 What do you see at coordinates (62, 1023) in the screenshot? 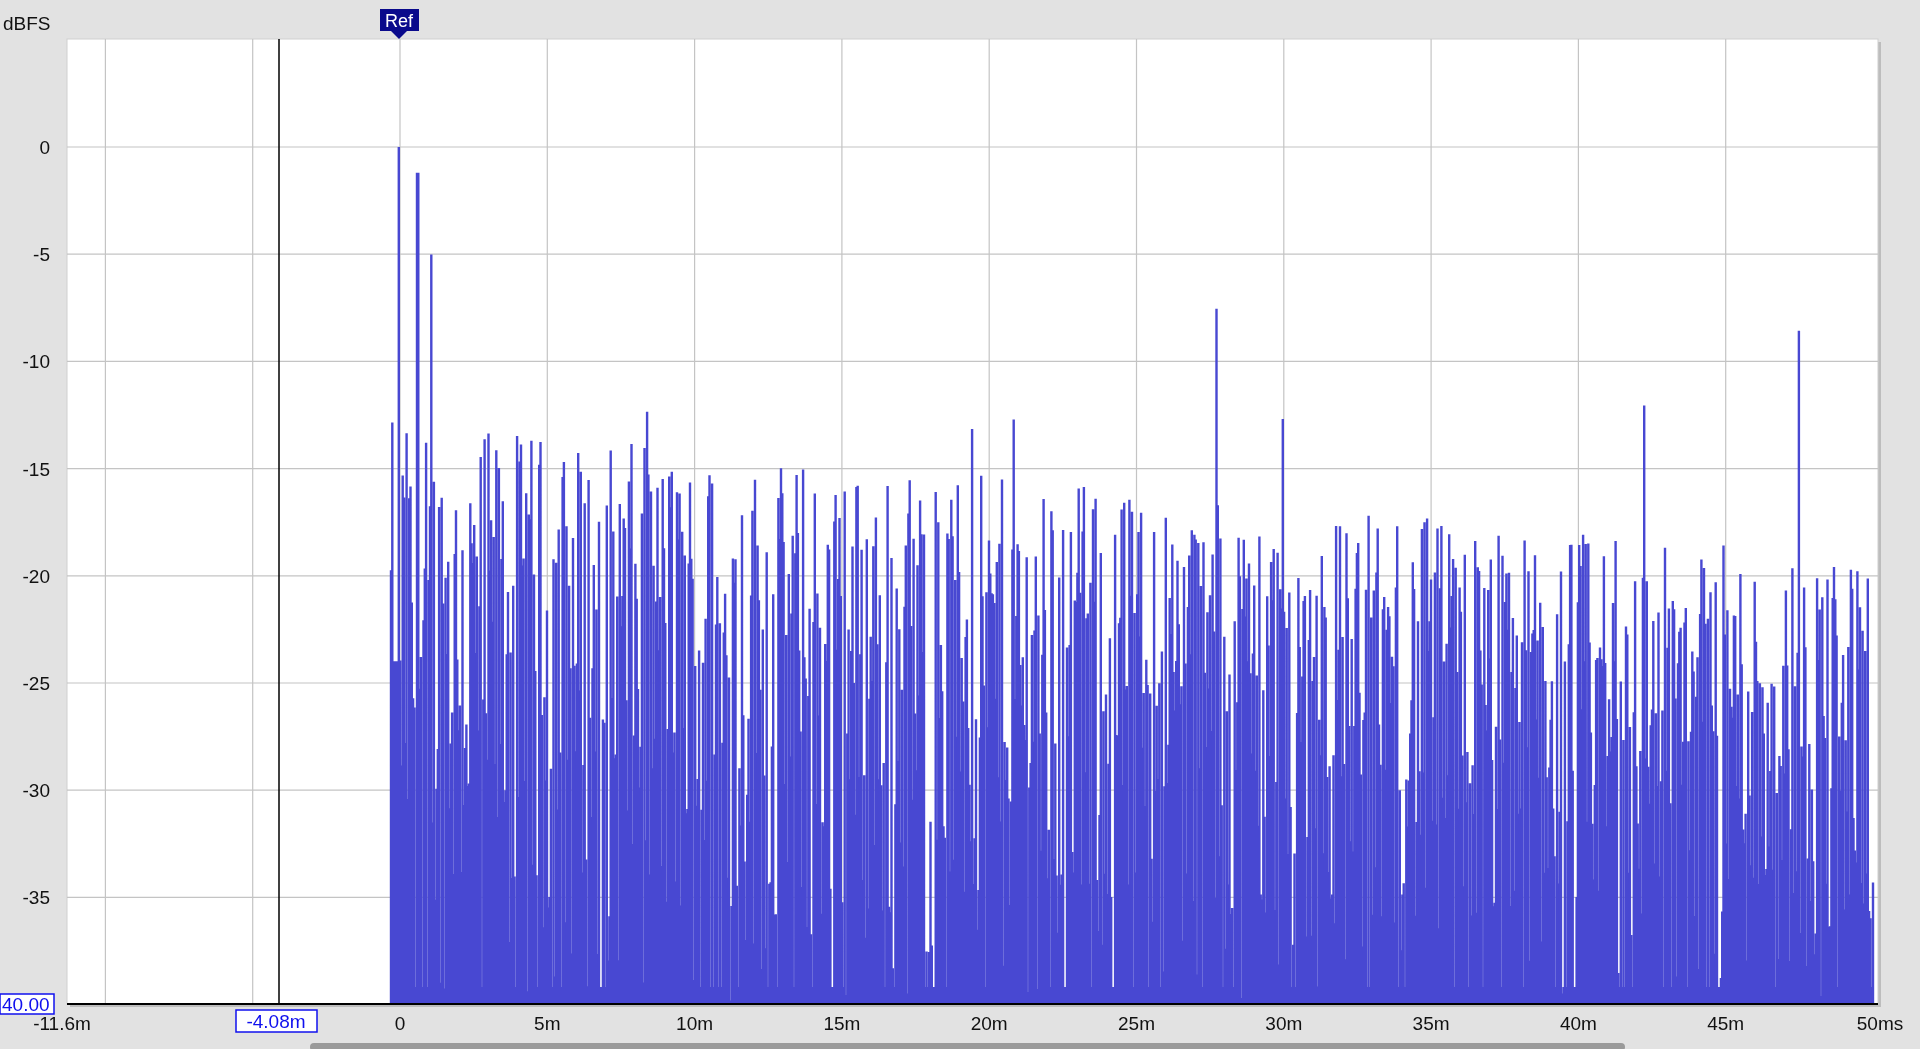
I see `x-axis-tick: -11.6m` at bounding box center [62, 1023].